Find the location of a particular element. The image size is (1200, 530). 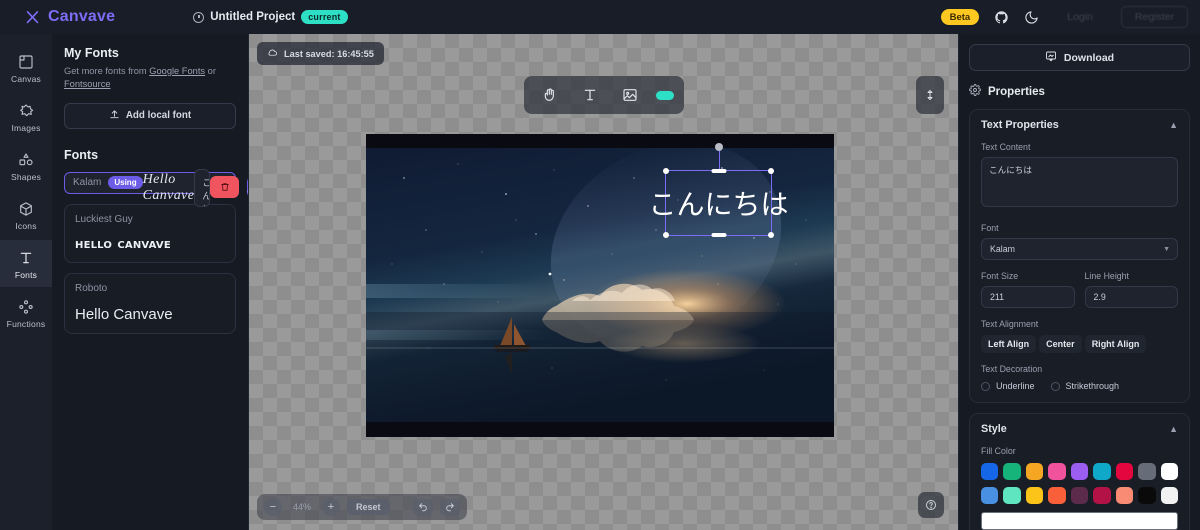

download-image-icon is located at coordinates (1051, 57).